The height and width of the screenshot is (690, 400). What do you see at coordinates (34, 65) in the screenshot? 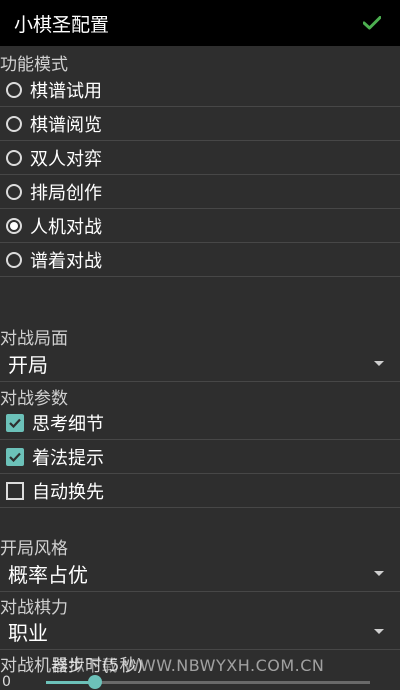
I see `mode-section-label: 功能模式` at bounding box center [34, 65].